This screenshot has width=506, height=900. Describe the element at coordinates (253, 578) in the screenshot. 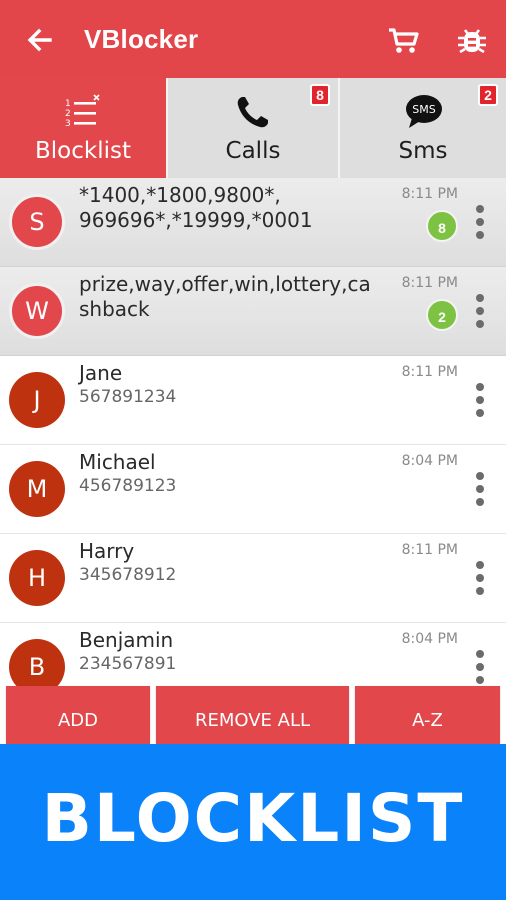

I see `list-item: H Harry 345678912 8:11 PM` at that location.